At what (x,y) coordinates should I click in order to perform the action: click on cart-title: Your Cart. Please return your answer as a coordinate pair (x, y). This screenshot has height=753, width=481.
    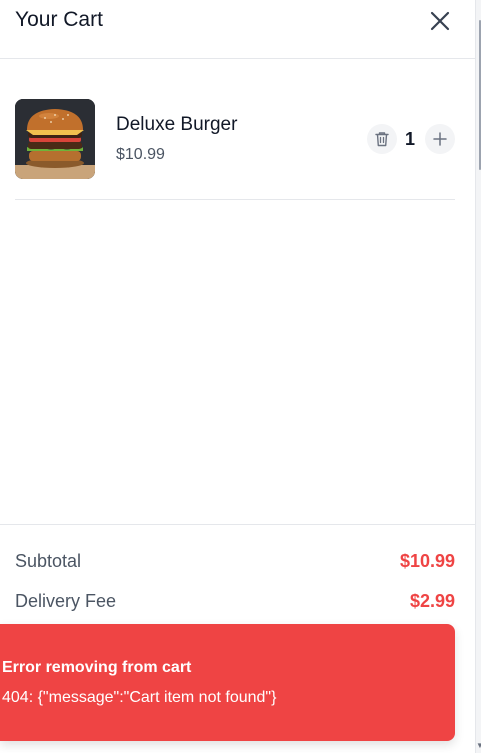
    Looking at the image, I should click on (59, 19).